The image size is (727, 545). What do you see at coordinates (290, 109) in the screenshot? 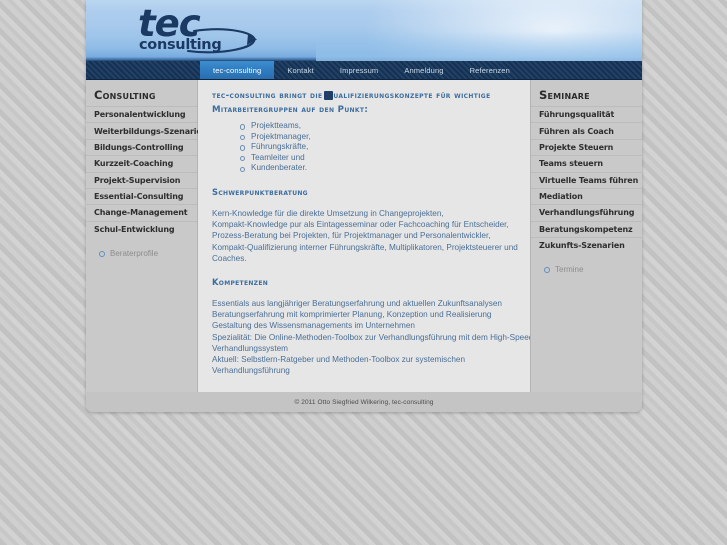
I see `intro-heading-line2: Mitarbeitergruppen auf den Punkt:` at bounding box center [290, 109].